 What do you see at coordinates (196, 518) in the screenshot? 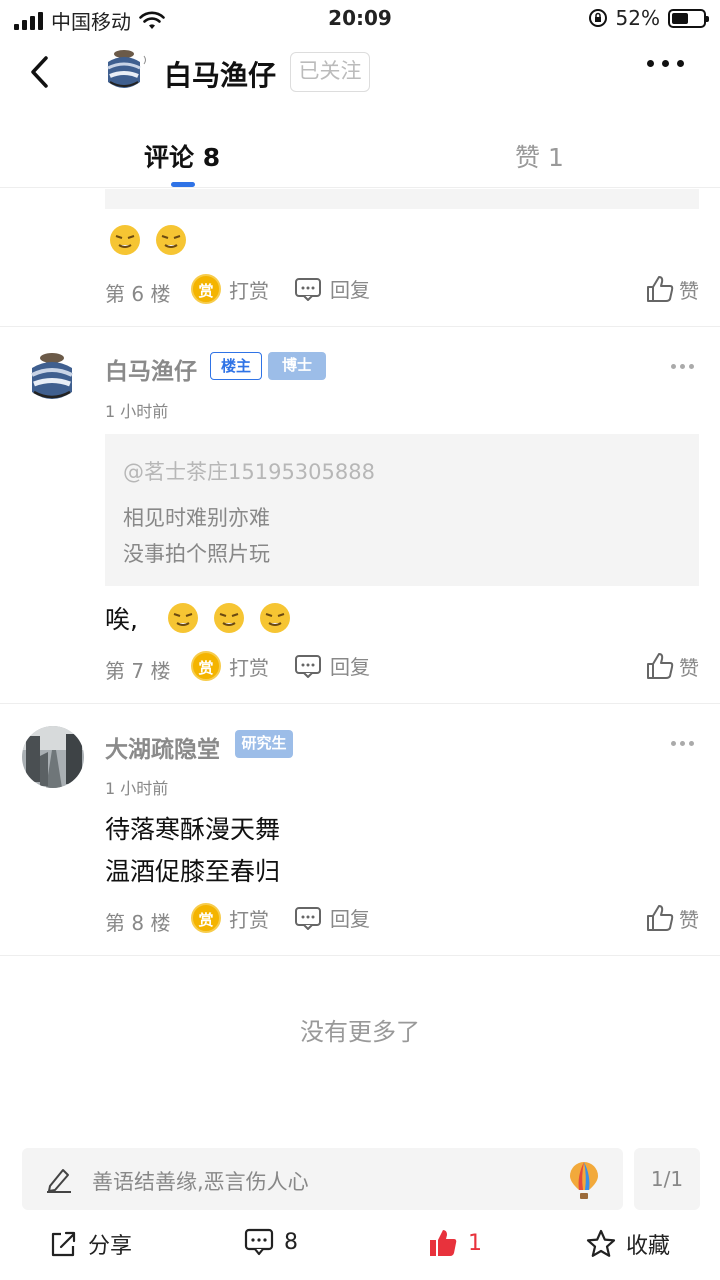
I see `quote-line: 相见时难别亦难` at bounding box center [196, 518].